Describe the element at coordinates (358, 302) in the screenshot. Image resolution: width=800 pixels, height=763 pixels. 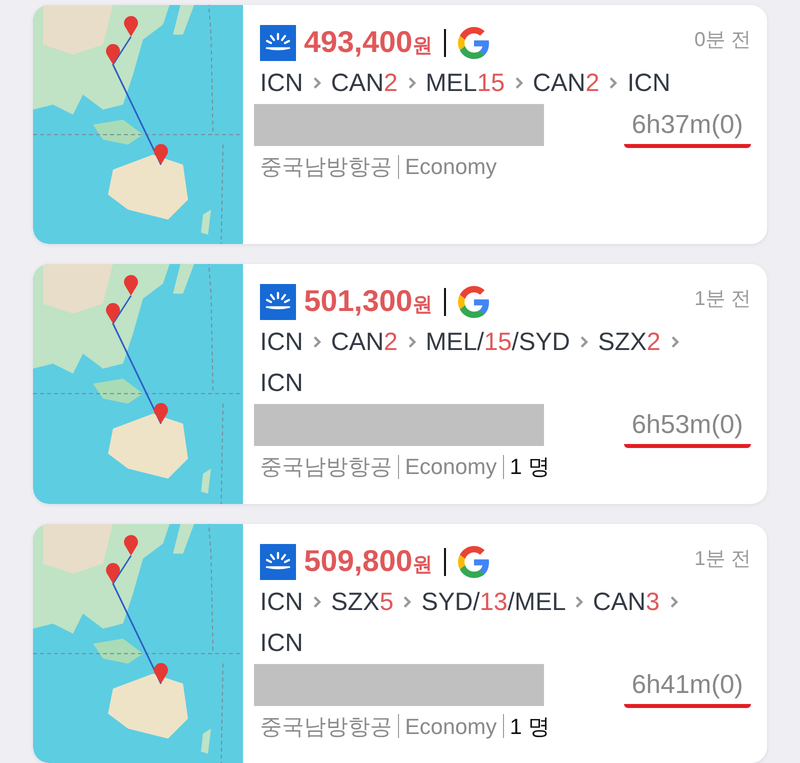
I see `price: 501,300` at that location.